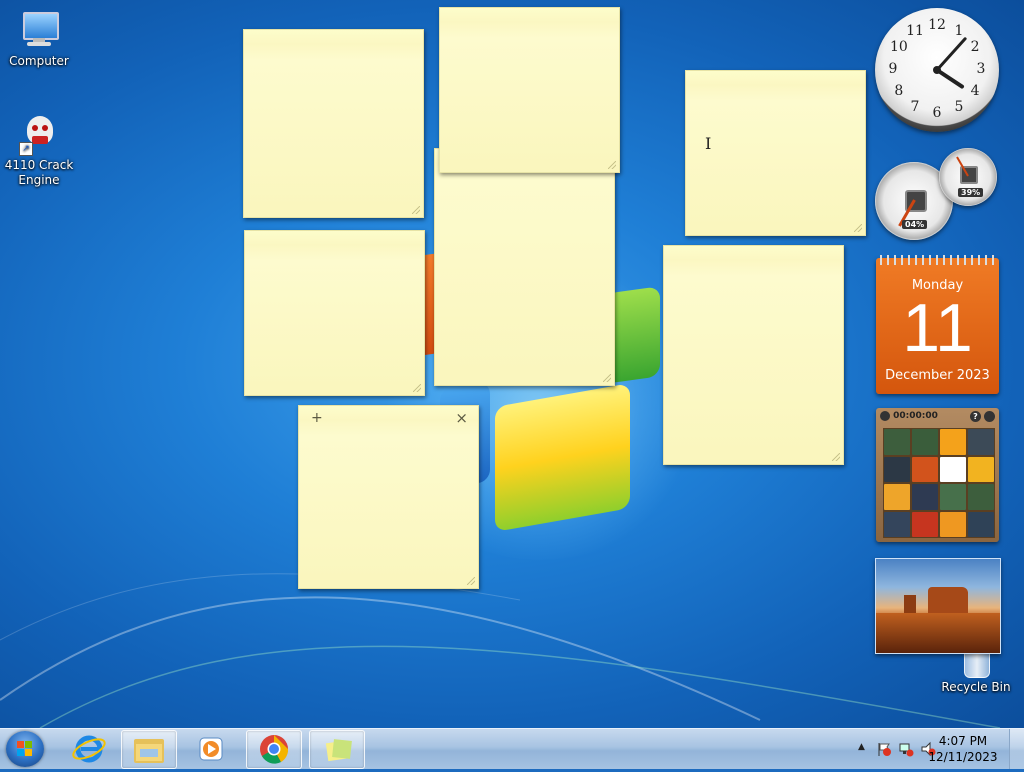 This screenshot has height=772, width=1024. What do you see at coordinates (26, 149) in the screenshot?
I see `shortcut-arrow-icon: ↗` at bounding box center [26, 149].